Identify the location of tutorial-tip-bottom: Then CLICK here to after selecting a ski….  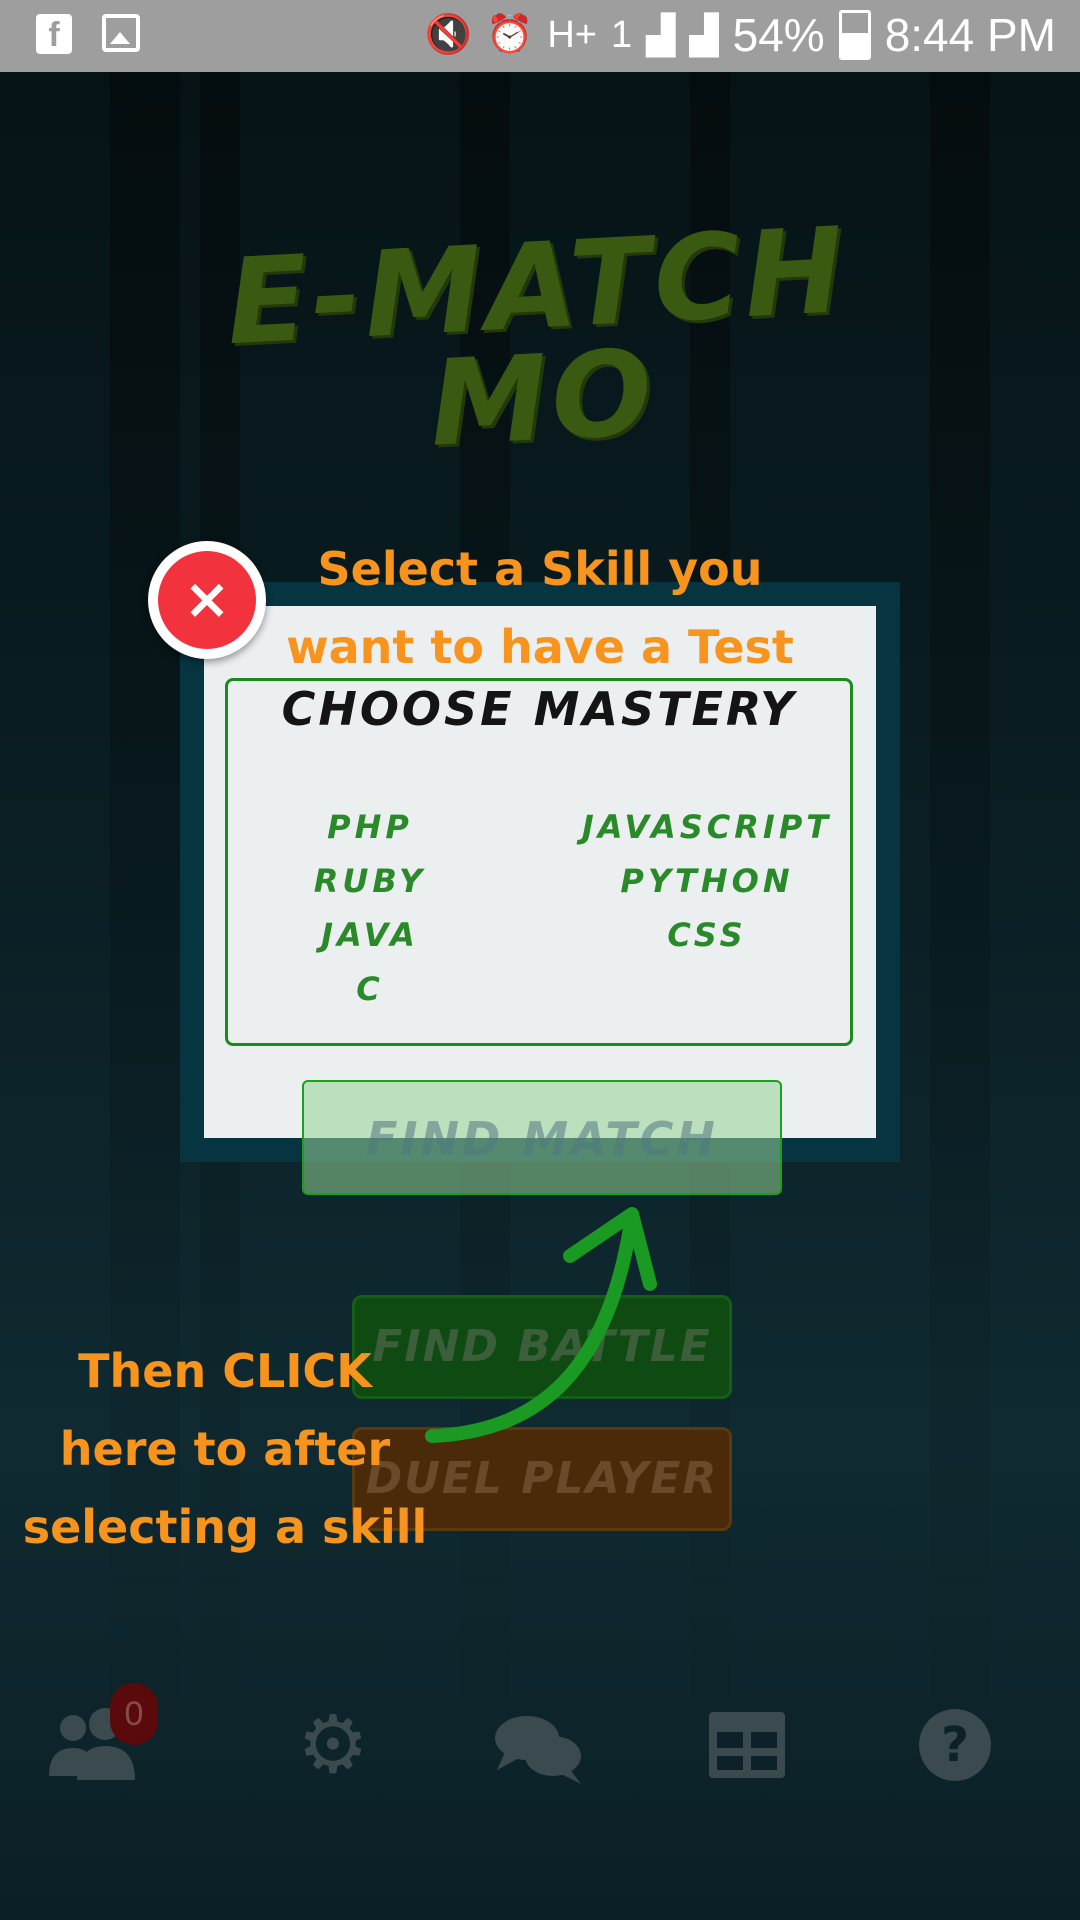
(225, 1449).